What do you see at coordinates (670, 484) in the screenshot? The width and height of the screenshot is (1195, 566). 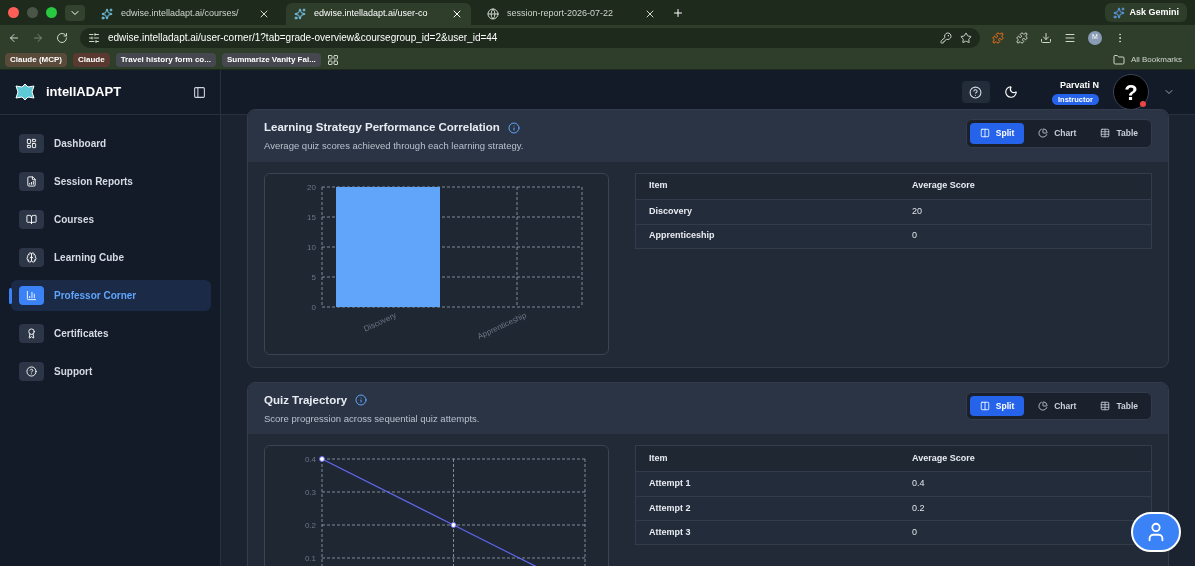 I see `table-cell-text: Attempt 1` at bounding box center [670, 484].